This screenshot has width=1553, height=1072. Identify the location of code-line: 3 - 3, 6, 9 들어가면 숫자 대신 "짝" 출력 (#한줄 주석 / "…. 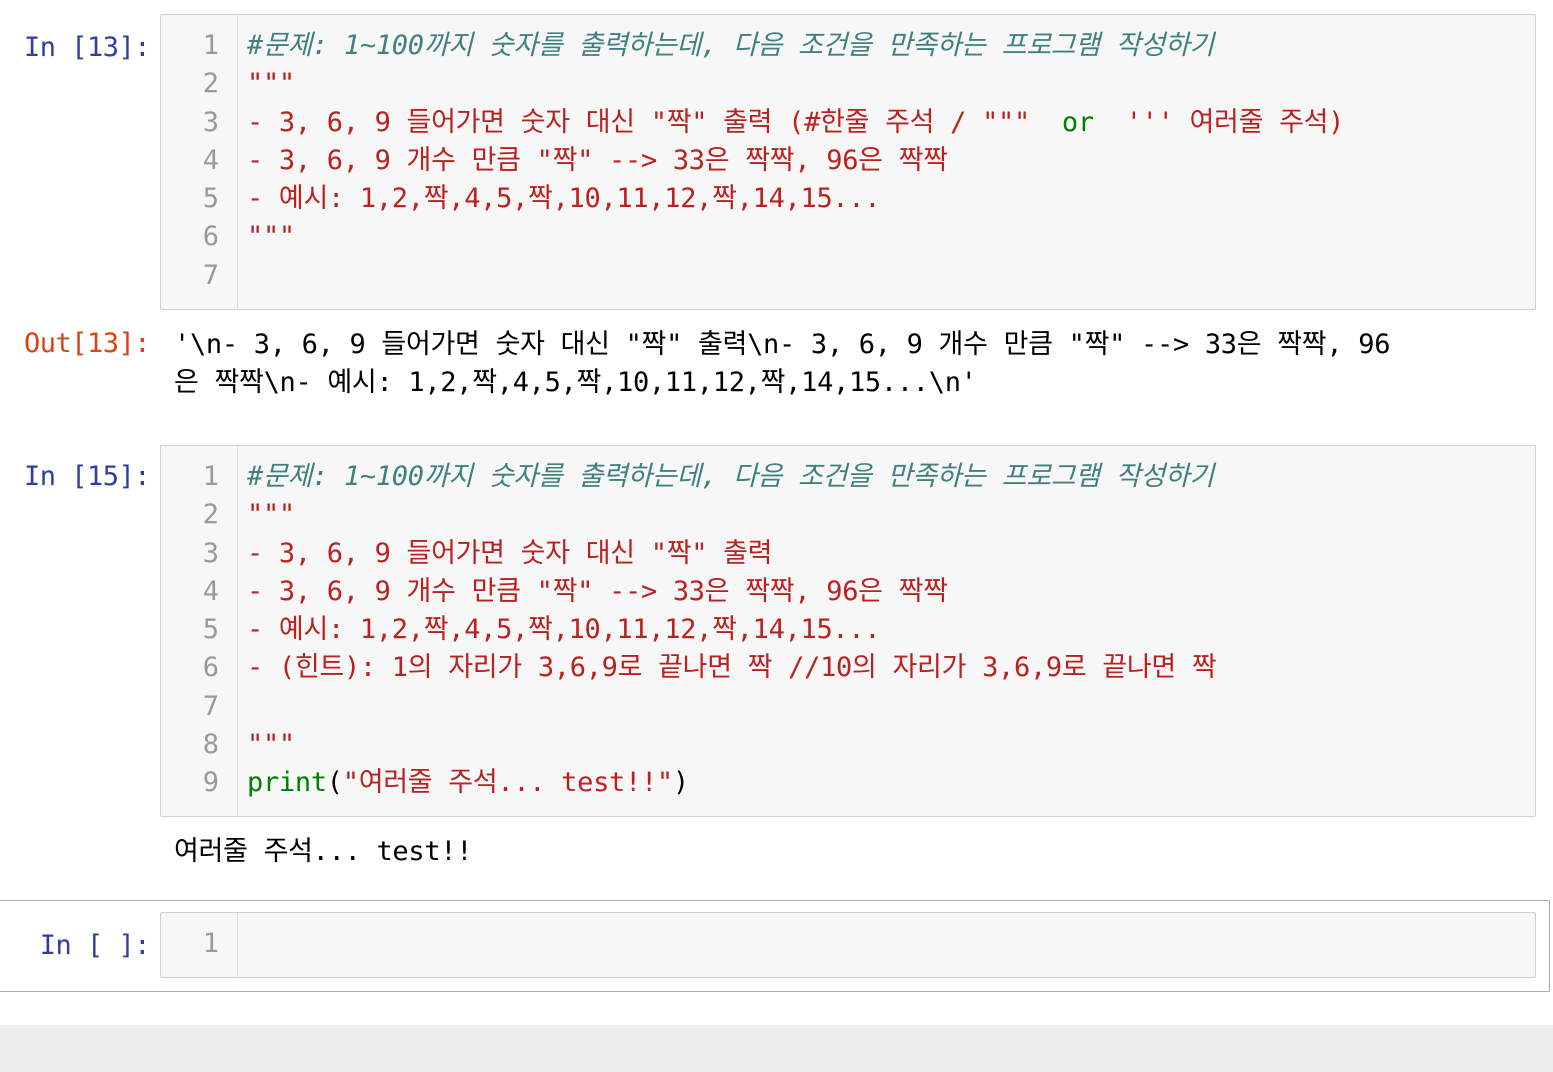
(848, 123).